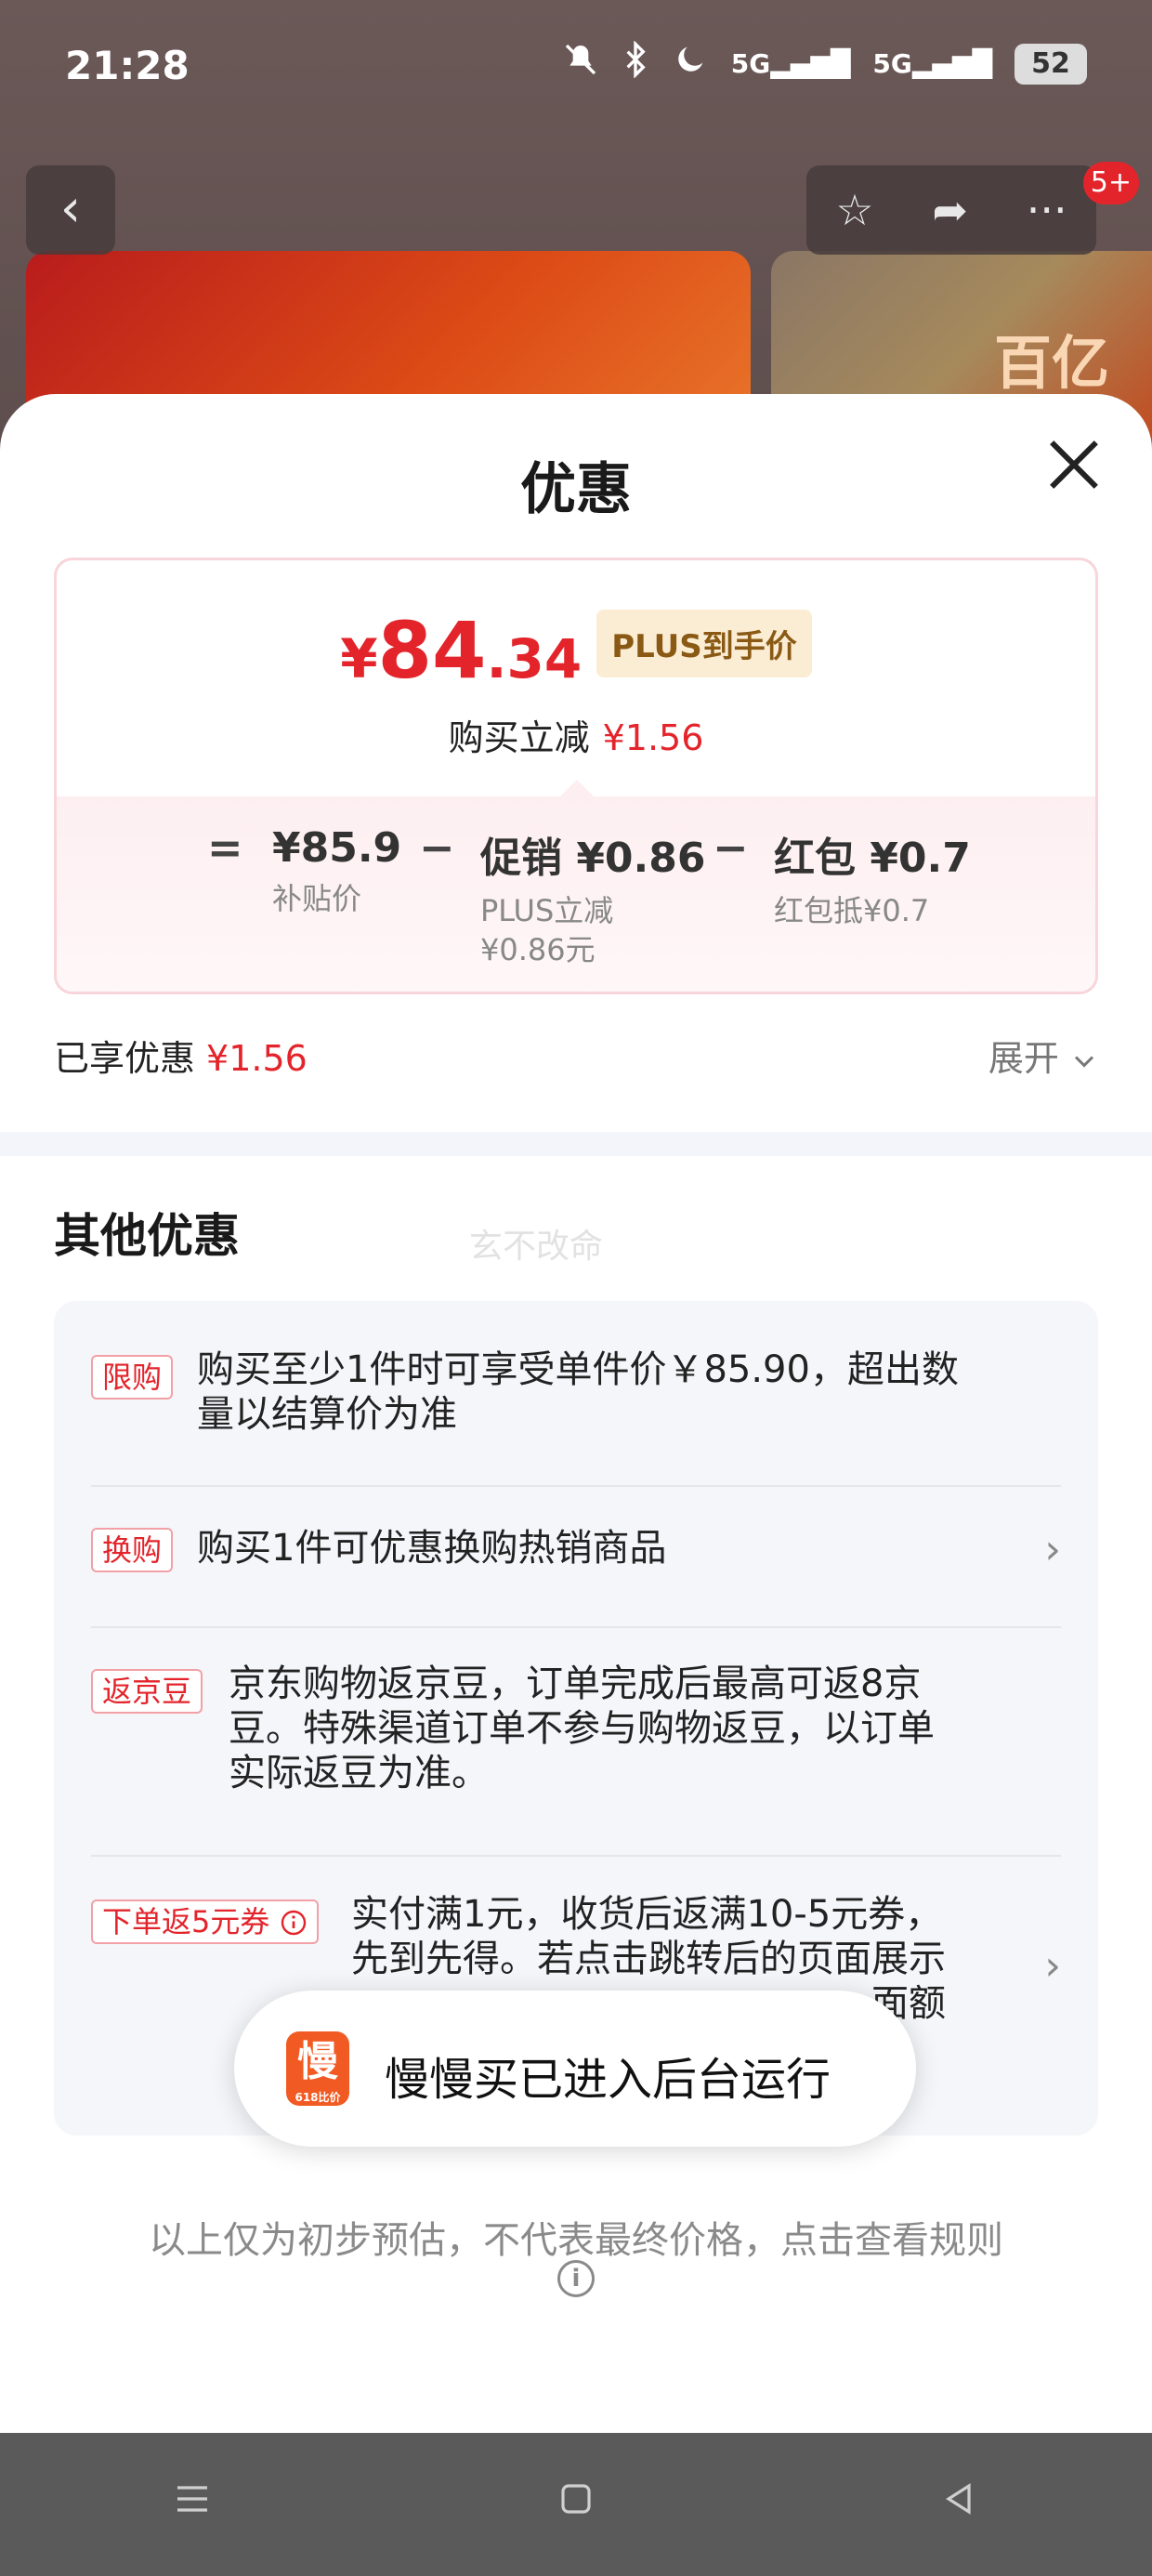 The height and width of the screenshot is (2576, 1152). Describe the element at coordinates (127, 65) in the screenshot. I see `status-time: 21:28` at that location.